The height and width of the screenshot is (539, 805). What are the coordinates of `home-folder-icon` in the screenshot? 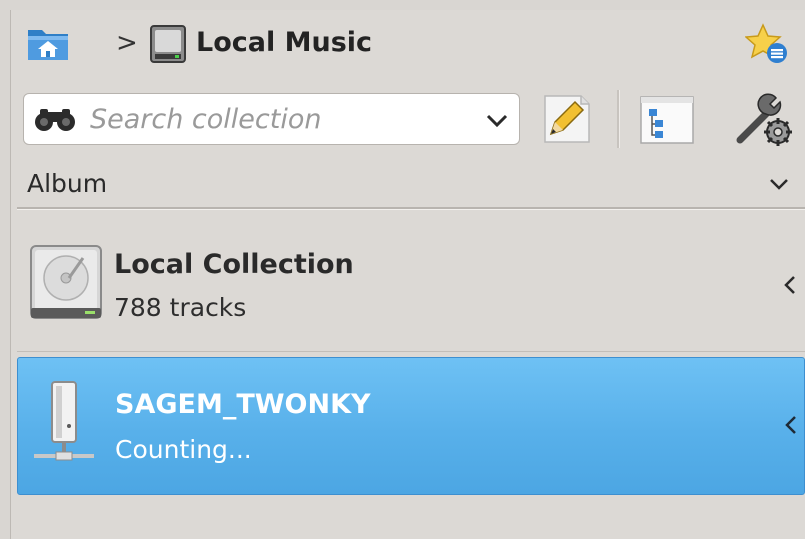 It's located at (48, 43).